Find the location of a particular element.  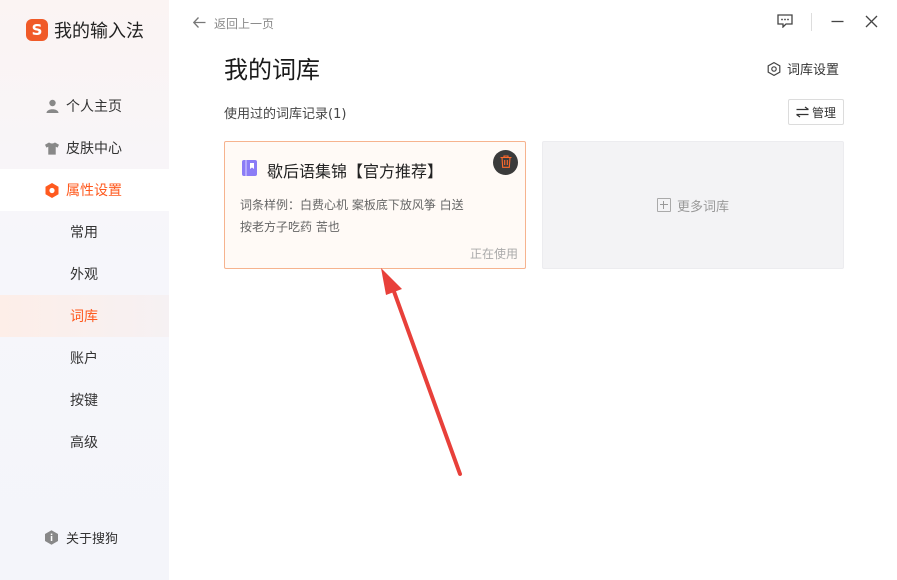

back-label: 返回上一页 is located at coordinates (244, 23).